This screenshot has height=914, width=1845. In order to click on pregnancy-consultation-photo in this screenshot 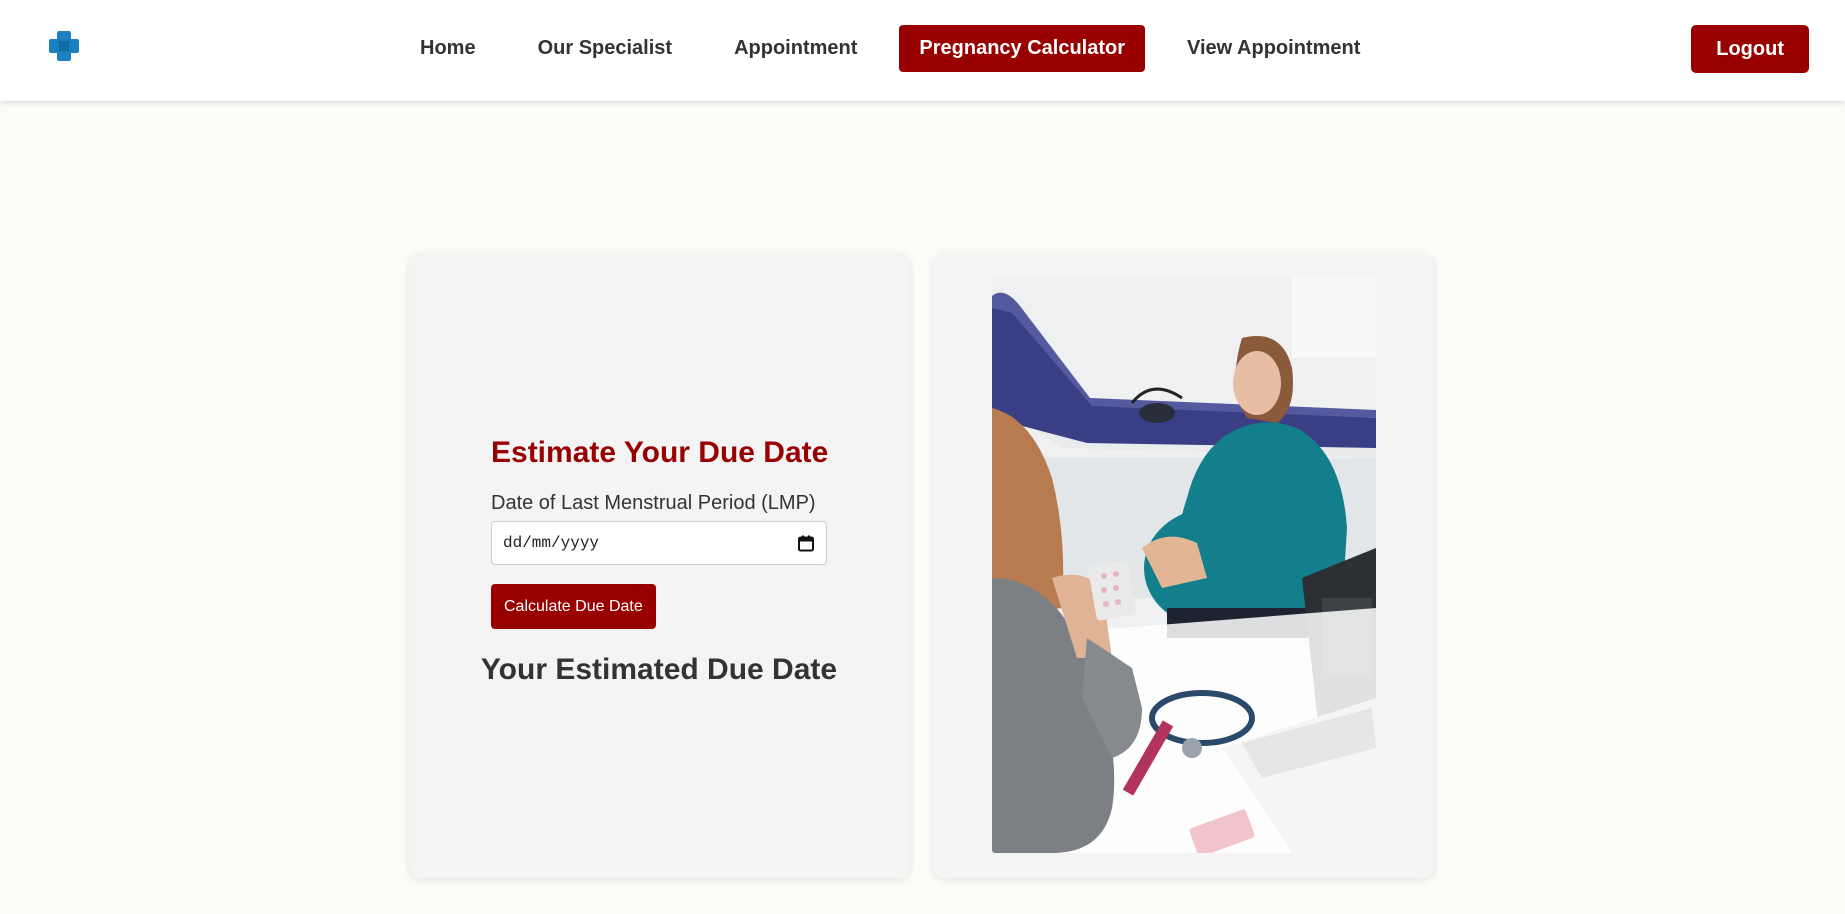, I will do `click(1184, 565)`.